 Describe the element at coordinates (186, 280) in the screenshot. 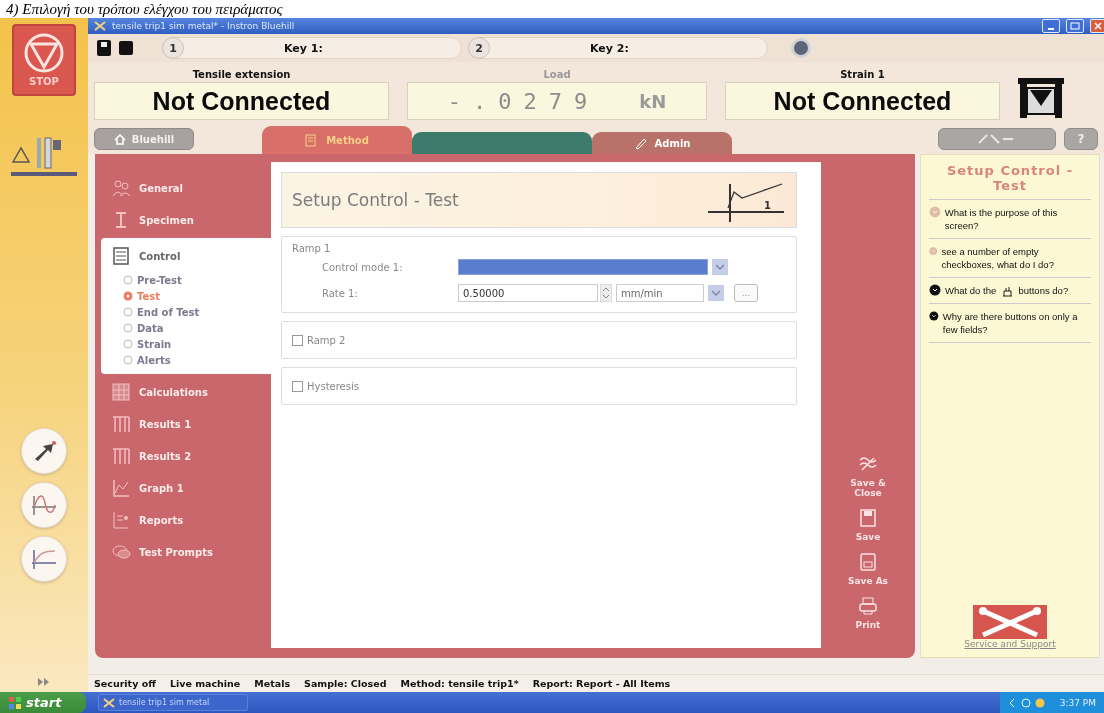

I see `sub-nav-item: Pre-Test` at that location.